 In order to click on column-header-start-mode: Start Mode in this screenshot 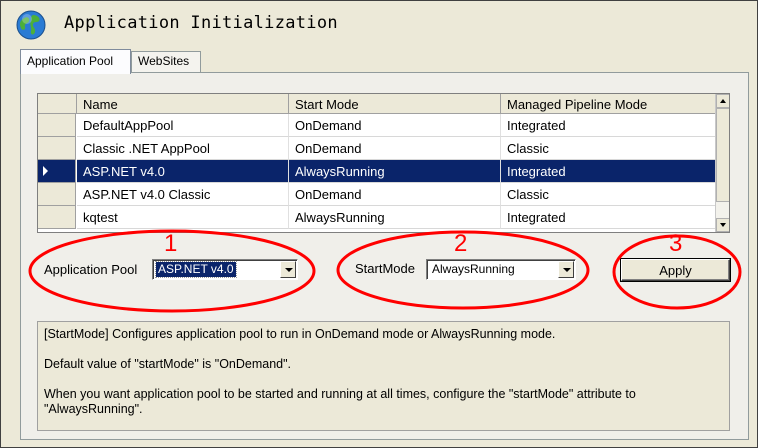, I will do `click(395, 104)`.